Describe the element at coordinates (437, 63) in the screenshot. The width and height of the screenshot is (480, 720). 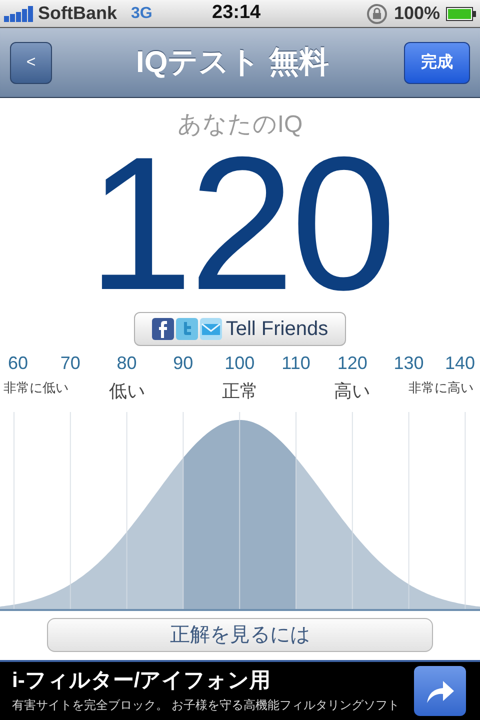
I see `done-button: 完成` at that location.